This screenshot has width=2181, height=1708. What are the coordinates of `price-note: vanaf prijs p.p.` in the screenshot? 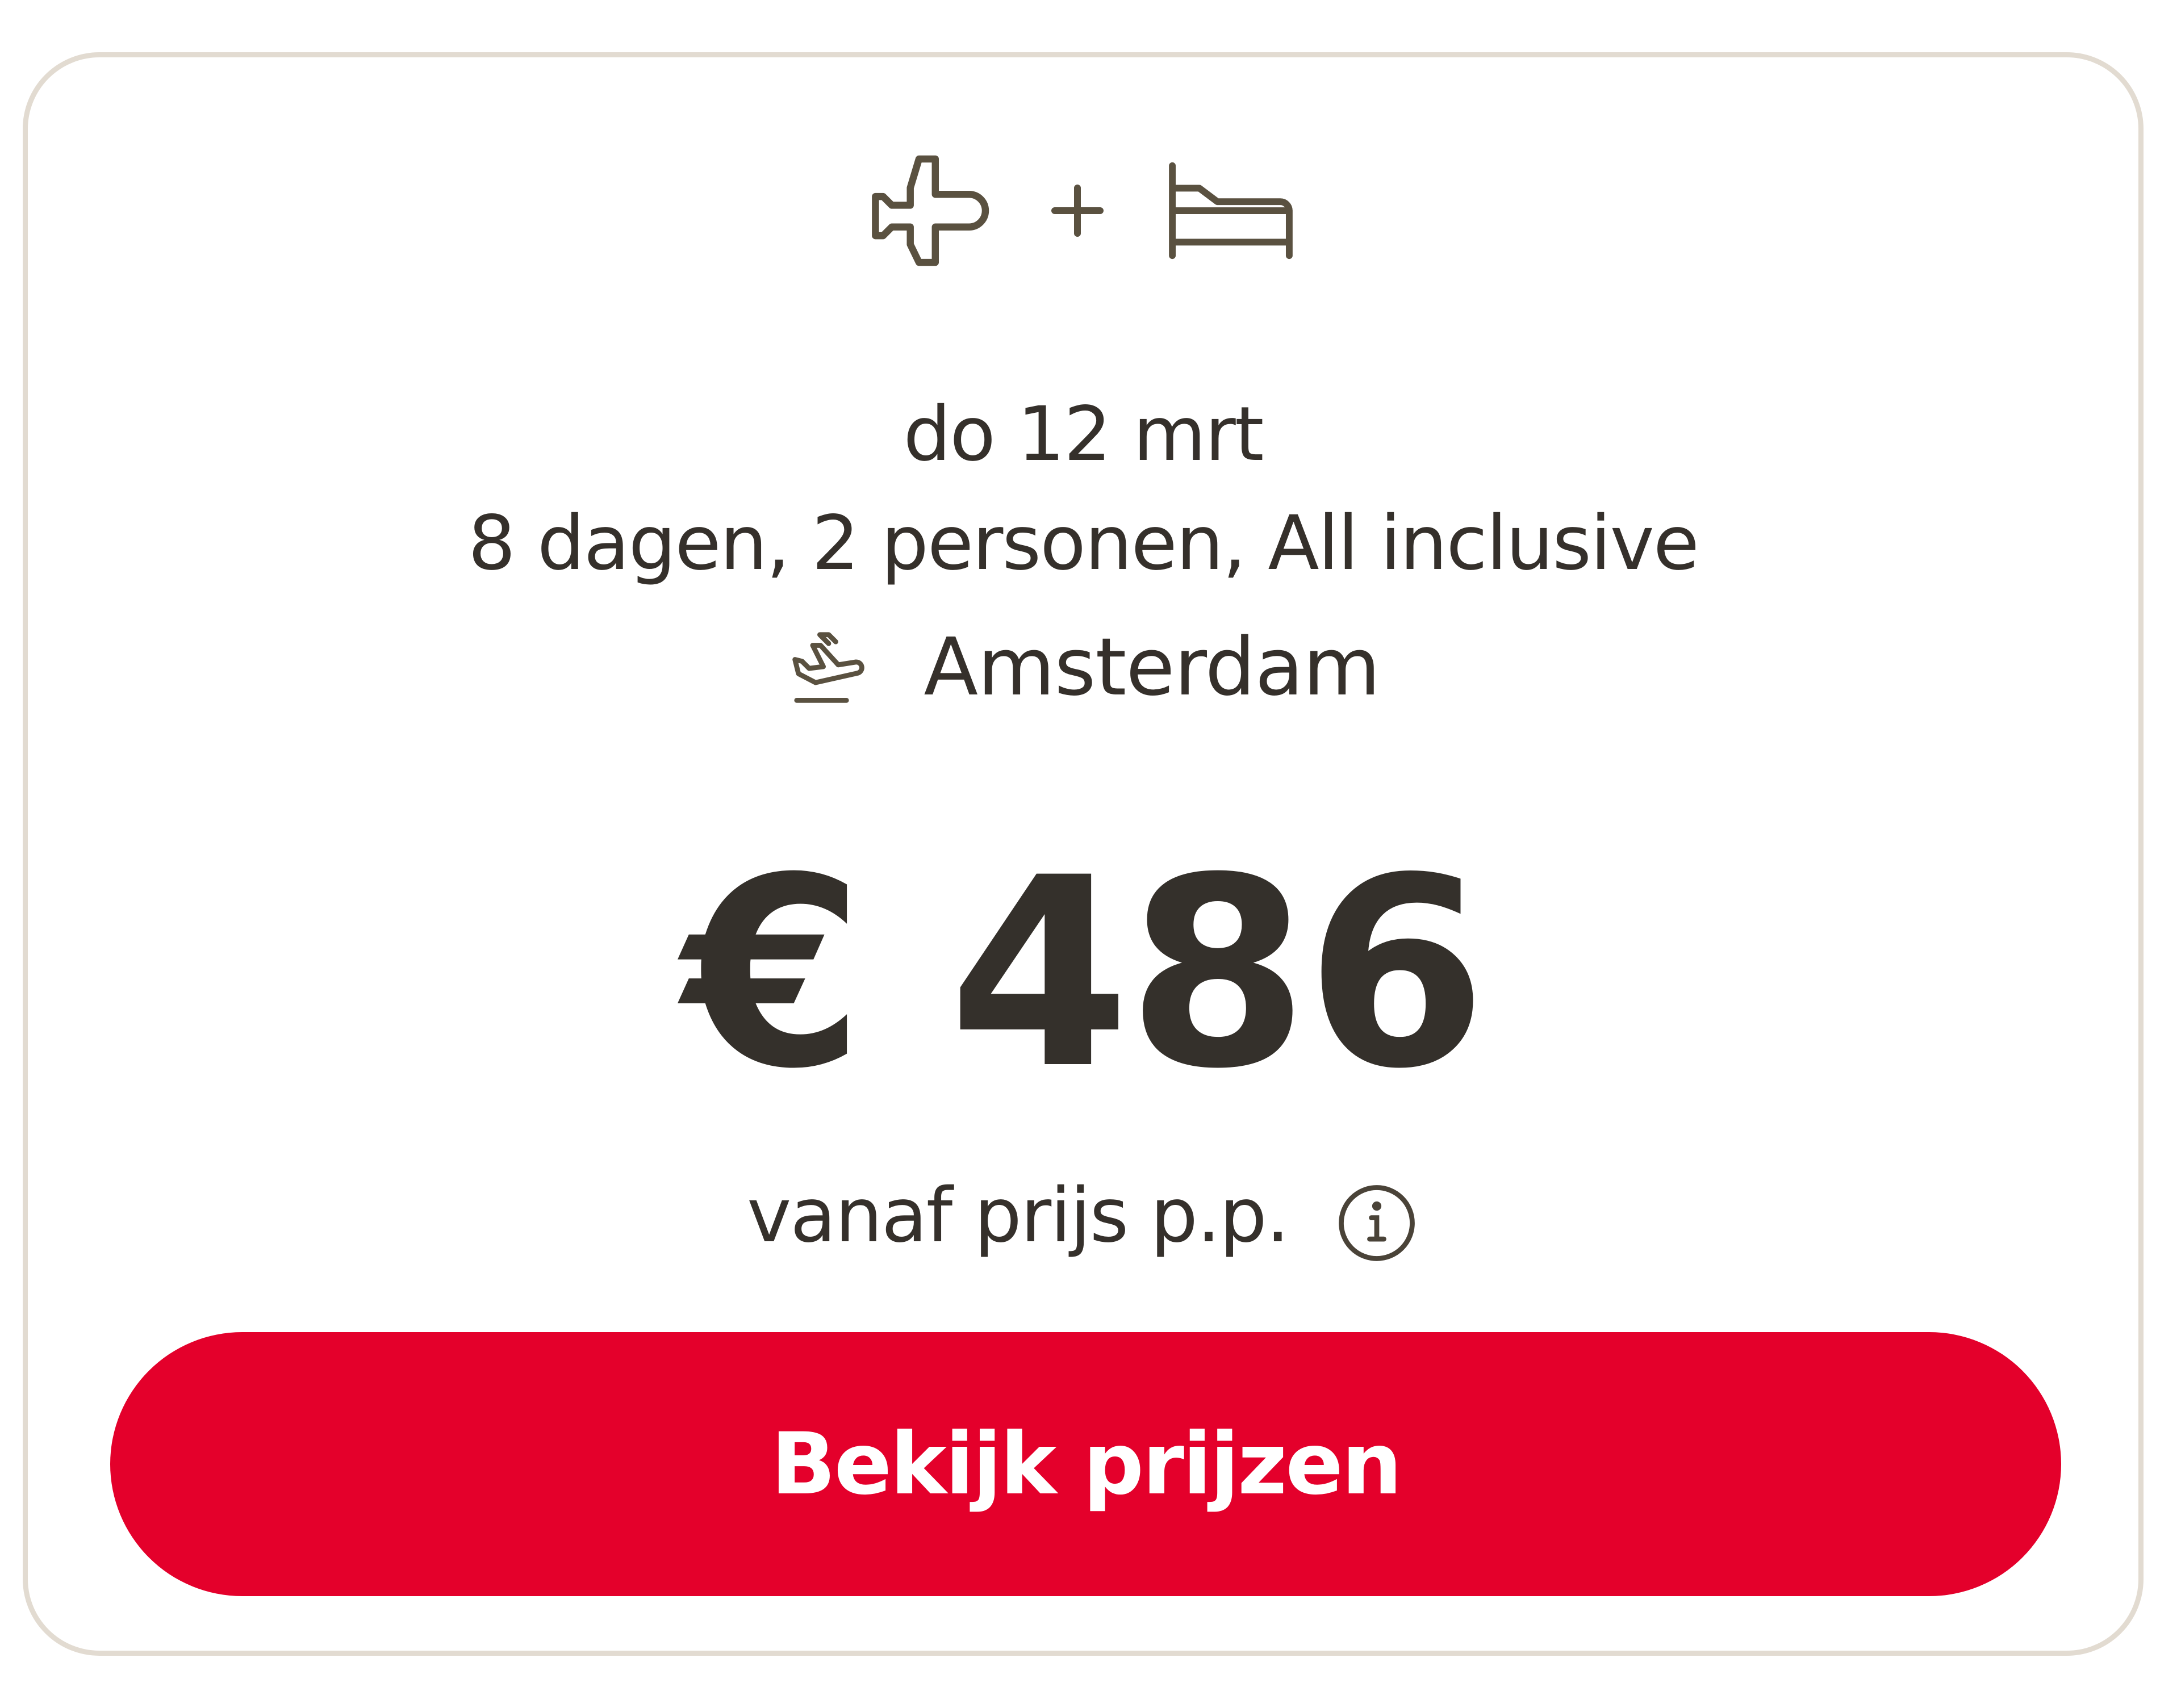 It's located at (1083, 1215).